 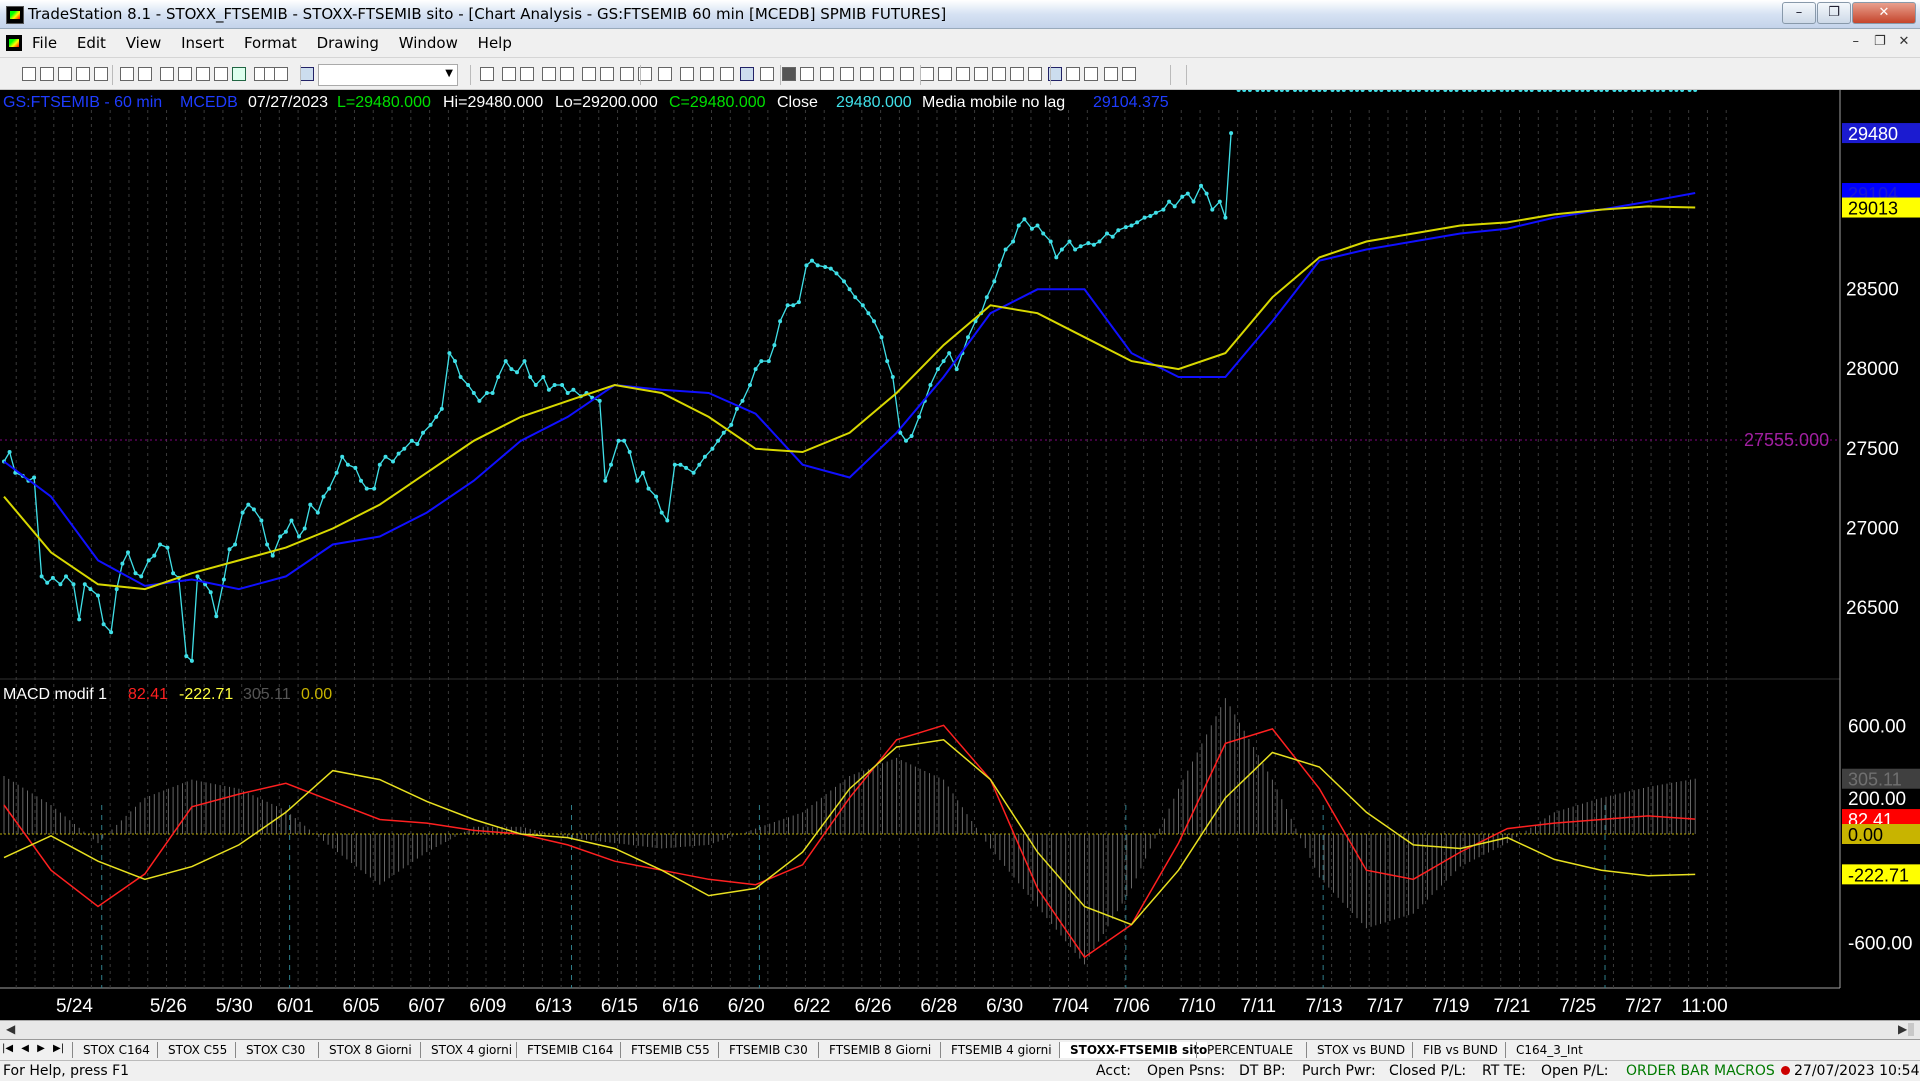 I want to click on minimize-button: –, so click(x=1799, y=13).